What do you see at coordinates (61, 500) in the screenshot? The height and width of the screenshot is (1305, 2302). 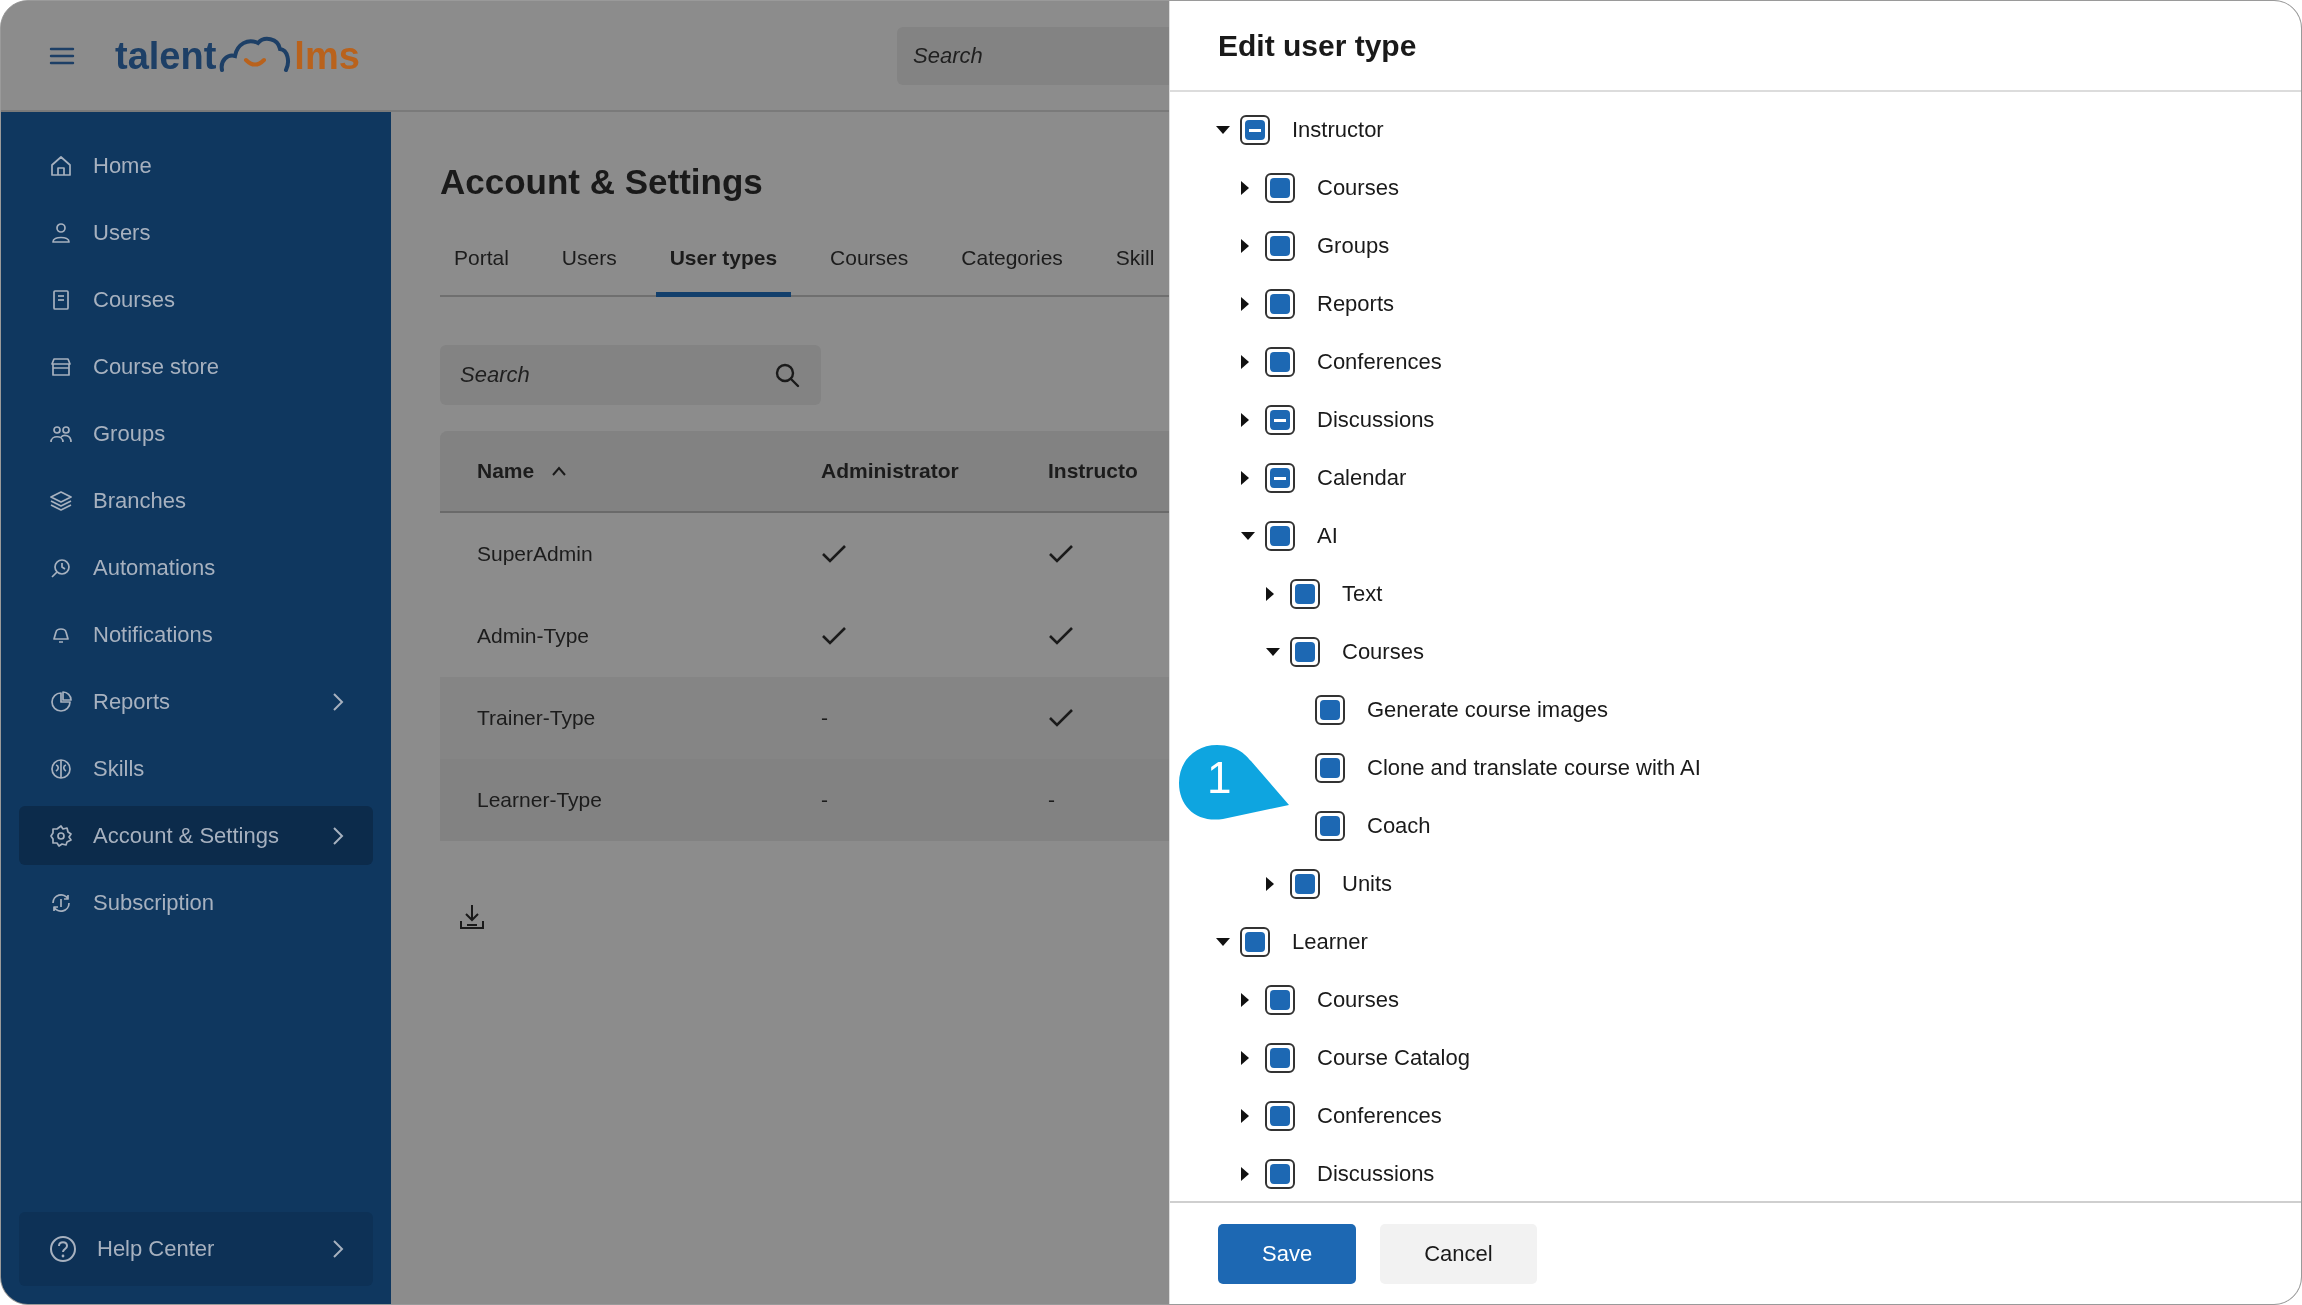 I see `layers-icon` at bounding box center [61, 500].